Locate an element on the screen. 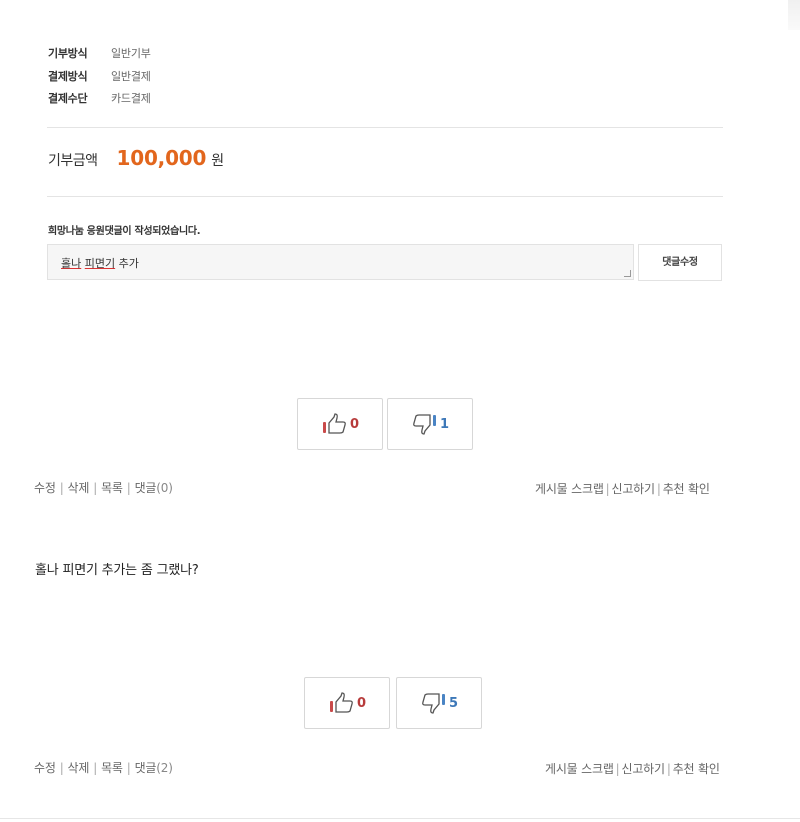  edit-comment-button: 댓글수정 is located at coordinates (680, 262).